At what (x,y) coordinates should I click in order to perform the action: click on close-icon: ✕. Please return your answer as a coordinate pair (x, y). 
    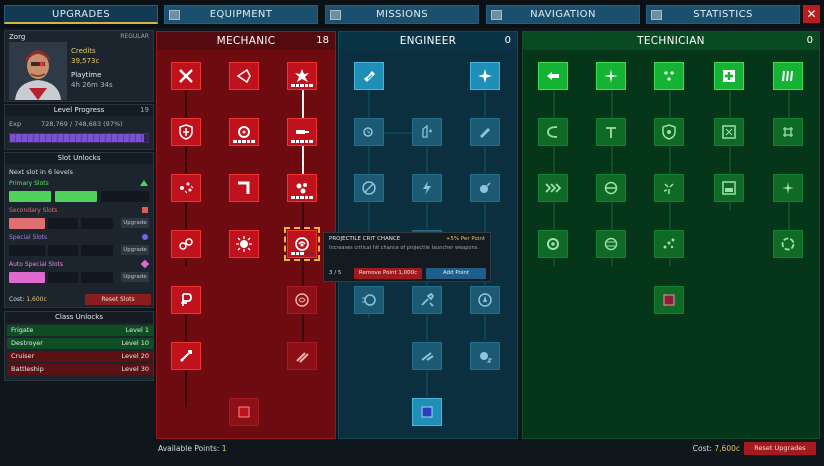
    Looking at the image, I should click on (811, 14).